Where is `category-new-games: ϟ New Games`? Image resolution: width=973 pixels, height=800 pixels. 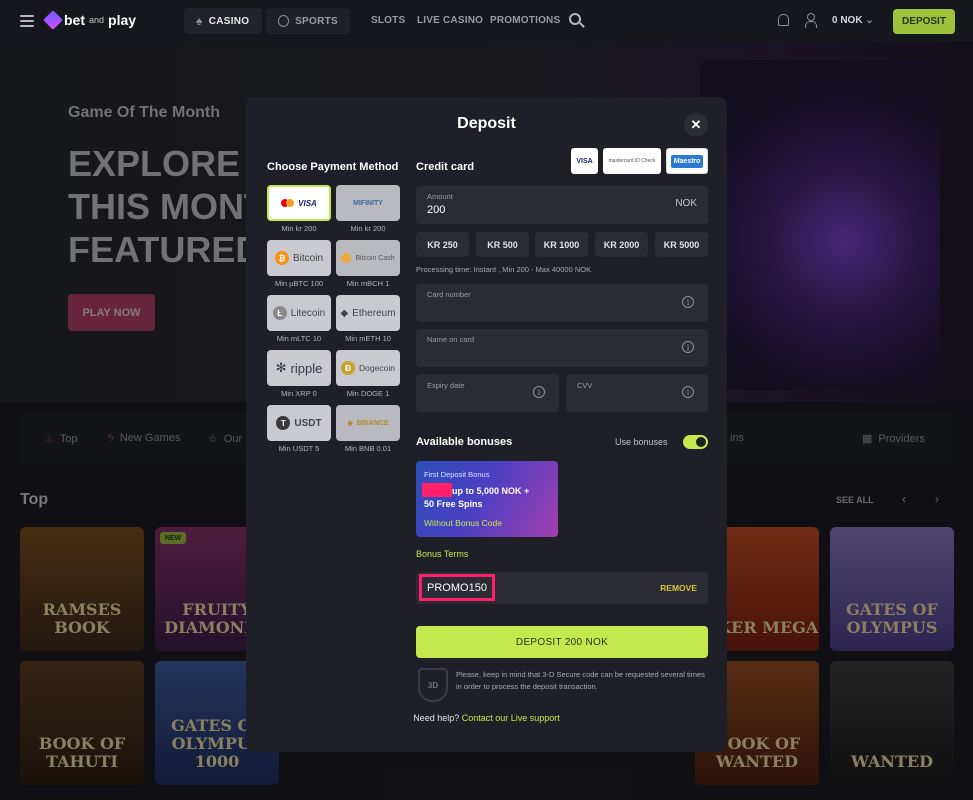 category-new-games: ϟ New Games is located at coordinates (144, 438).